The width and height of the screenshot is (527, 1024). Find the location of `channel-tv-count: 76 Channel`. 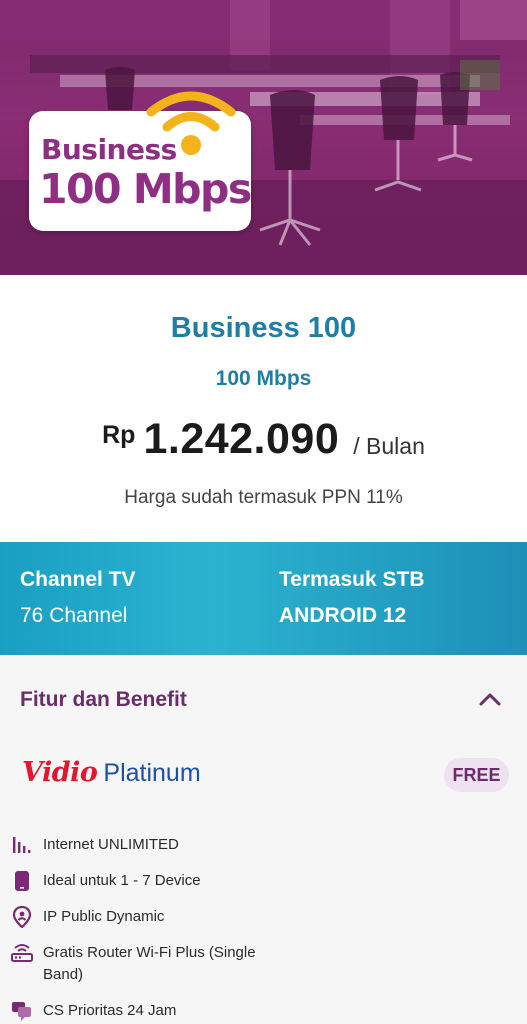

channel-tv-count: 76 Channel is located at coordinates (74, 615).